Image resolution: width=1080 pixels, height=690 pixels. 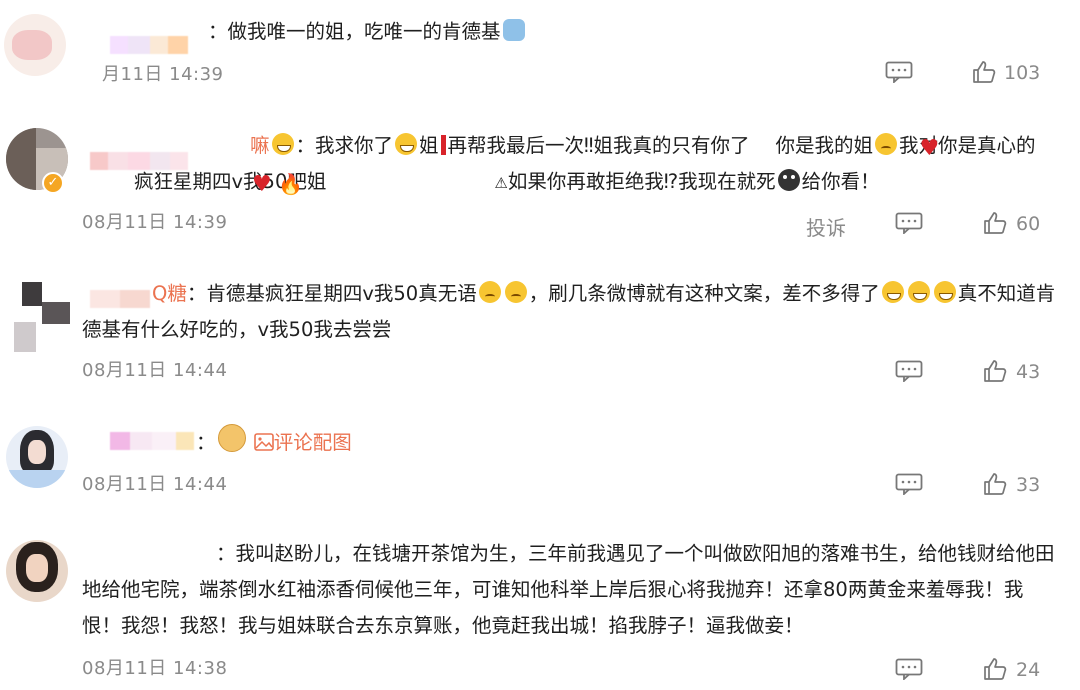 I want to click on comment-time: 08月11日 14:38, so click(x=155, y=668).